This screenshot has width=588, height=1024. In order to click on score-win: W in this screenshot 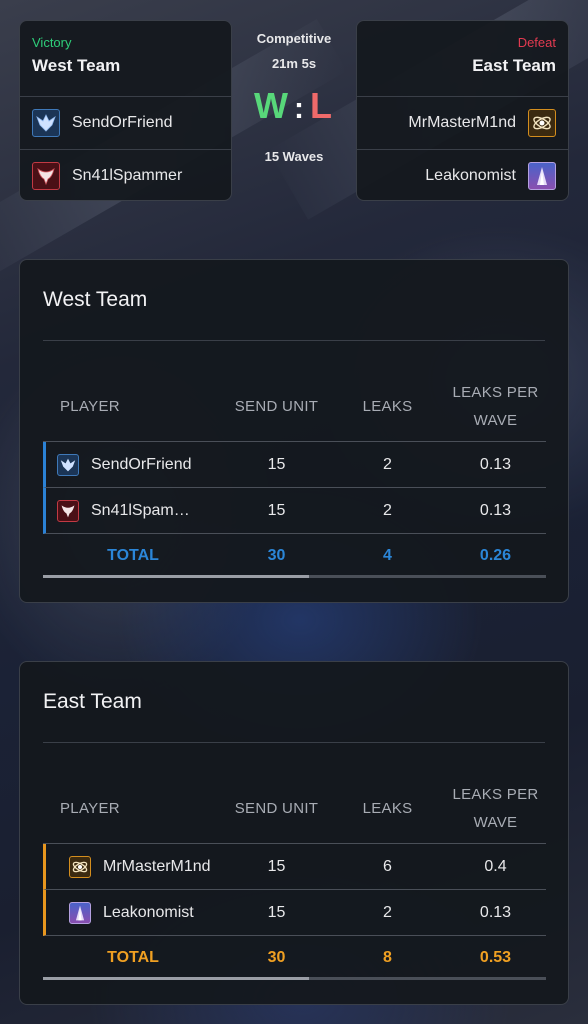, I will do `click(272, 105)`.